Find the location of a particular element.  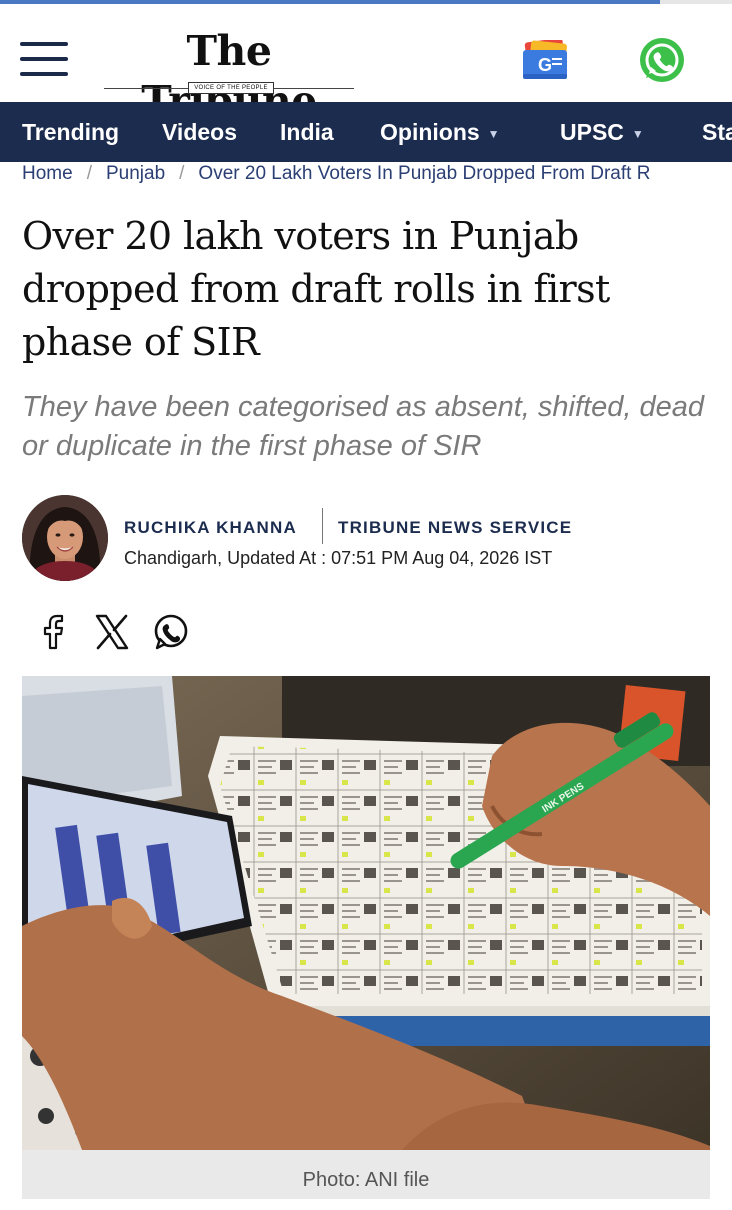

site-logo: The Tribune VOICE OF THE PEOPLE is located at coordinates (229, 75).